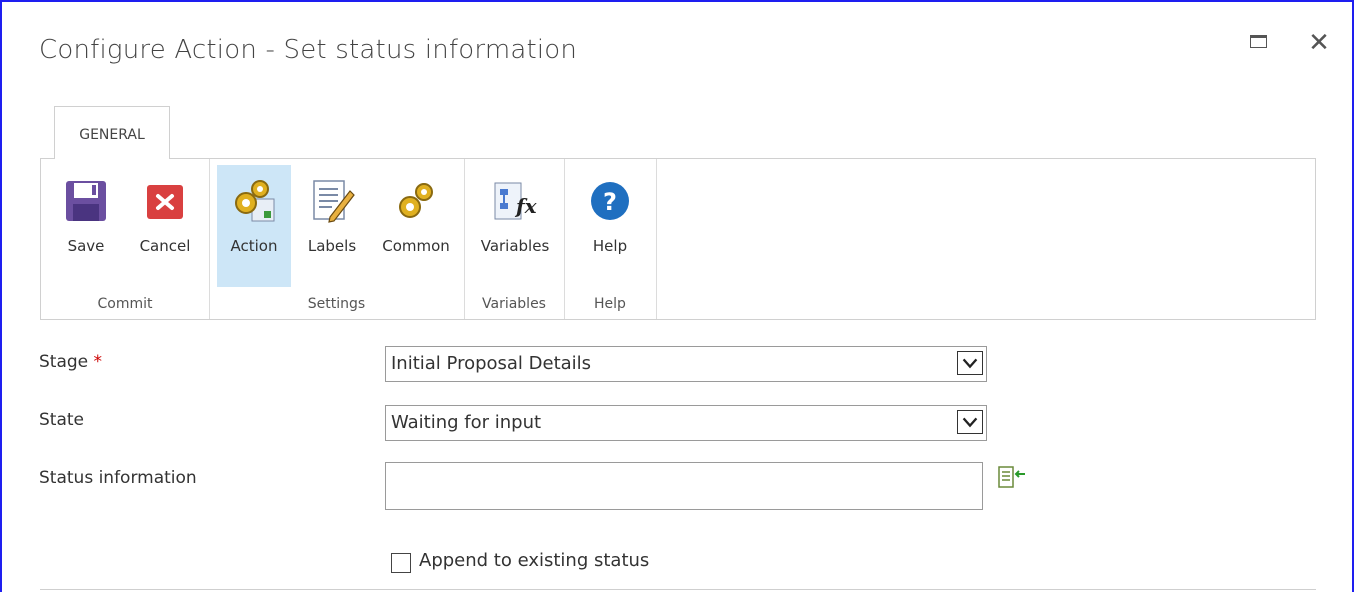 This screenshot has height=592, width=1358. I want to click on svg-text: fx, so click(526, 206).